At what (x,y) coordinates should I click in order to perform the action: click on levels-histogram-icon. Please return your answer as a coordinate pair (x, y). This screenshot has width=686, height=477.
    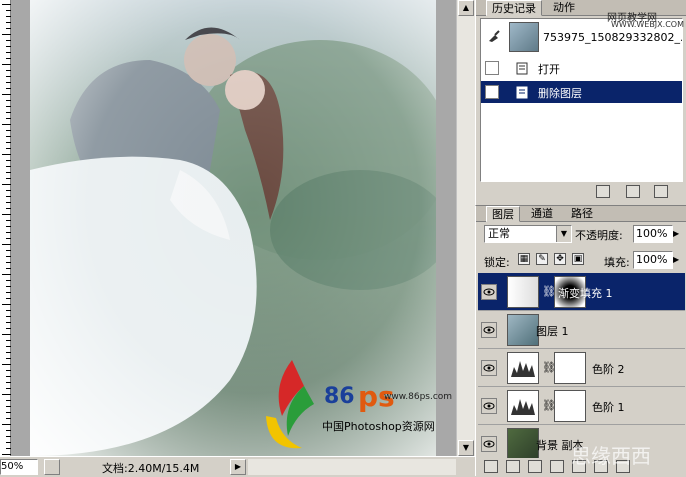
    Looking at the image, I should click on (523, 368).